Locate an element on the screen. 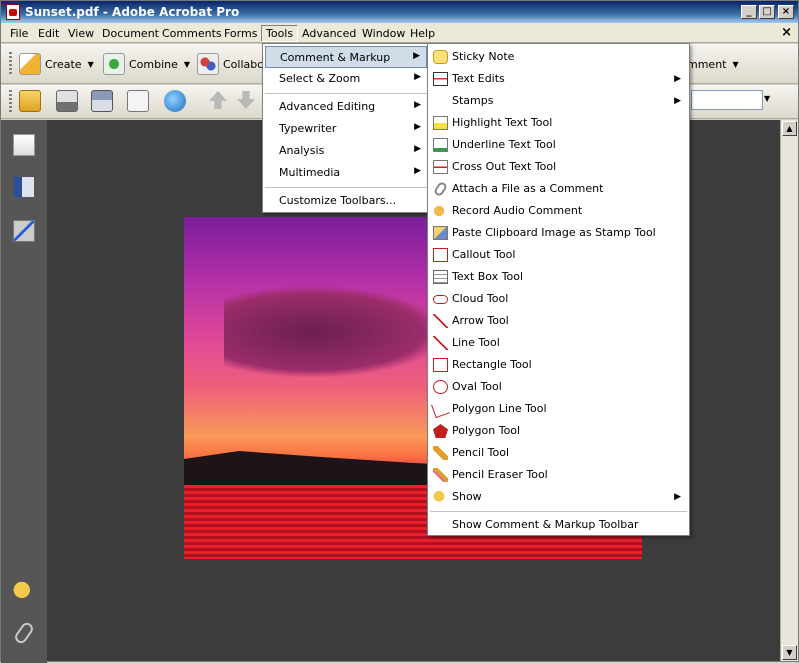  save-icon is located at coordinates (102, 101).